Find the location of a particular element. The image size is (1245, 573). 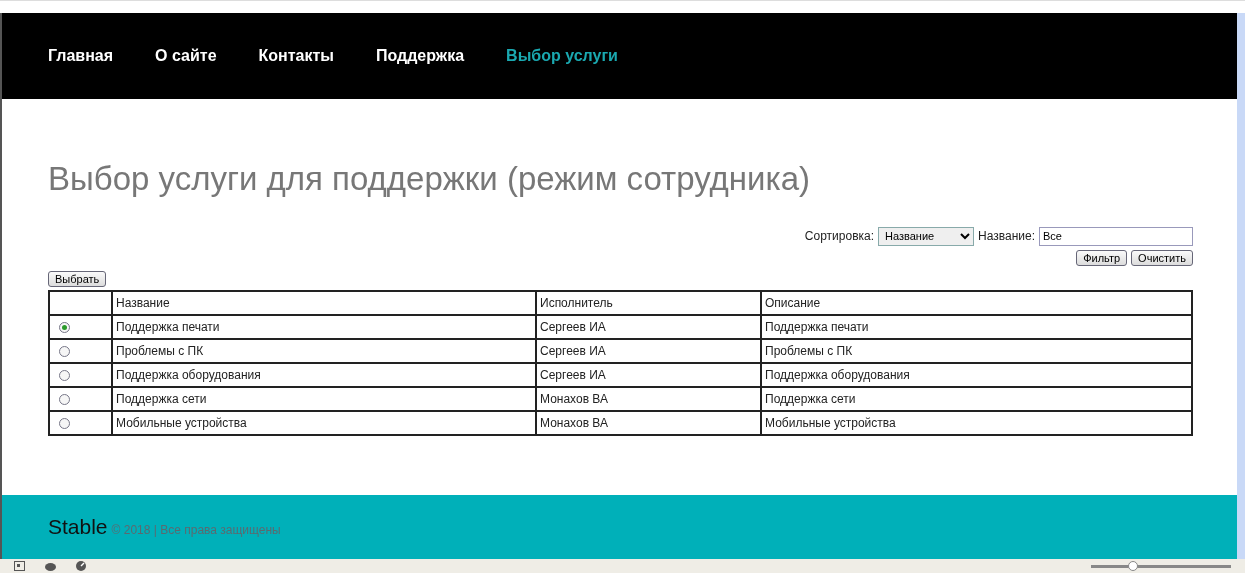

page-title: Выбор услуги для поддержки (режим сотрудника) is located at coordinates (429, 179).